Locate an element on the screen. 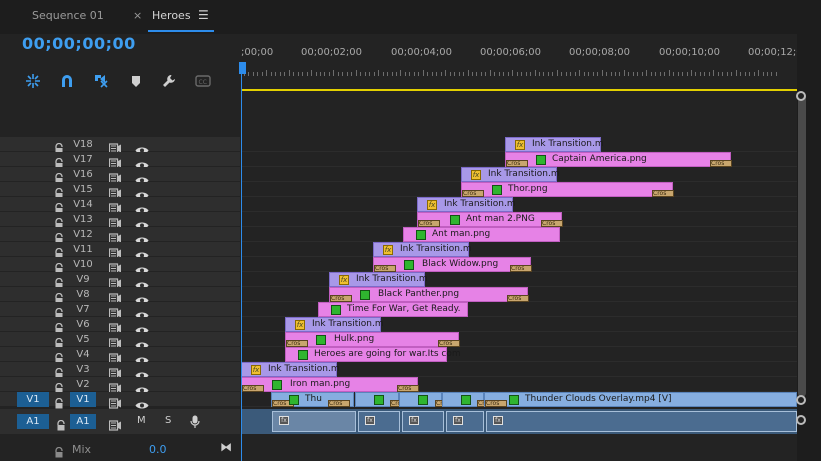  nest-sequence-icon is located at coordinates (33, 81).